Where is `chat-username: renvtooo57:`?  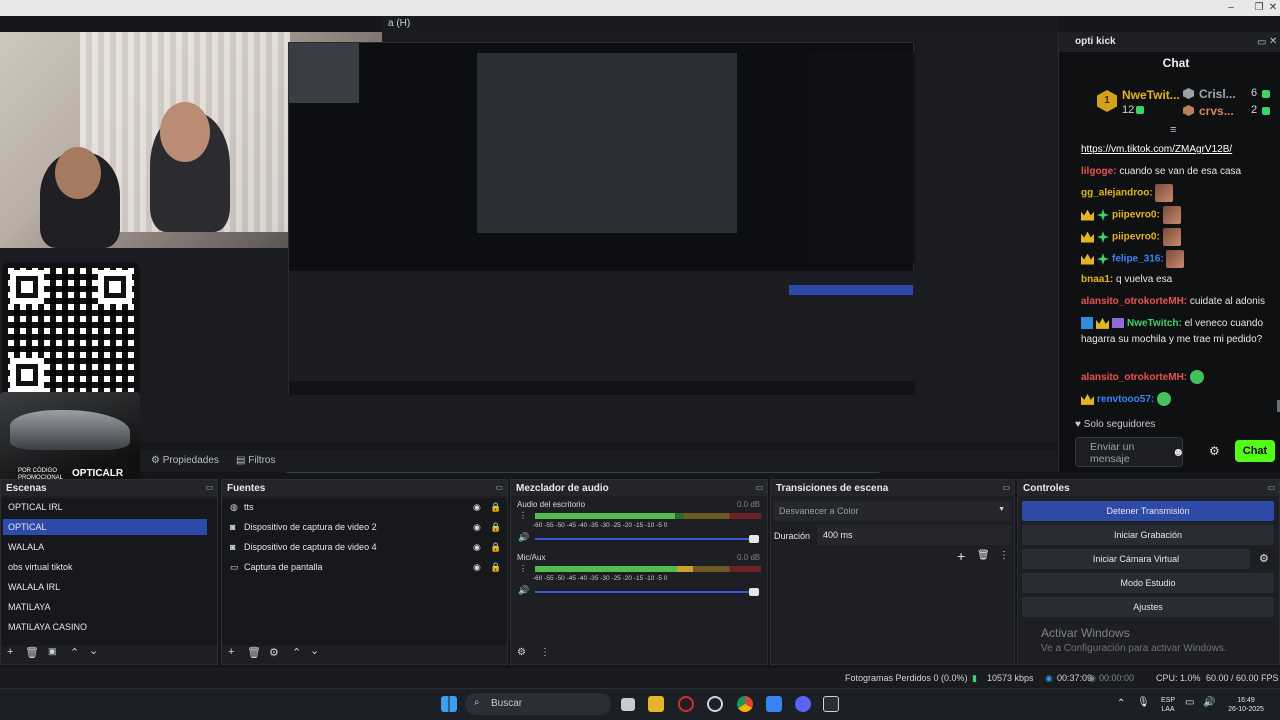
chat-username: renvtooo57: is located at coordinates (1125, 399).